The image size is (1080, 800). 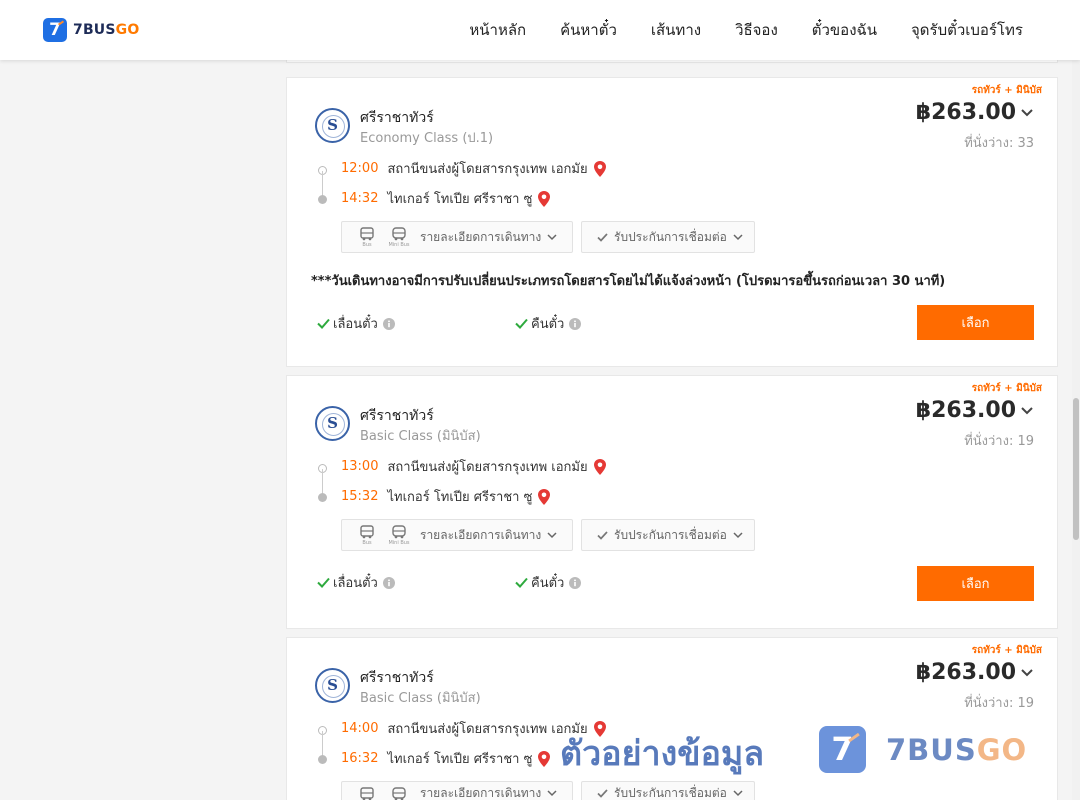 I want to click on nav-how-to-book: วิธีจอง, so click(x=756, y=30).